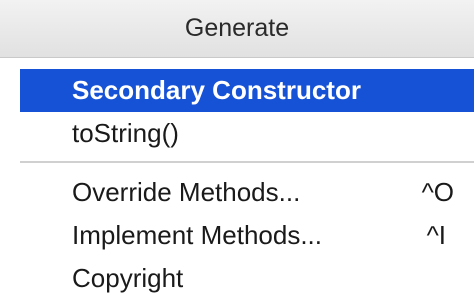  I want to click on menu-item-label: toString(), so click(125, 133).